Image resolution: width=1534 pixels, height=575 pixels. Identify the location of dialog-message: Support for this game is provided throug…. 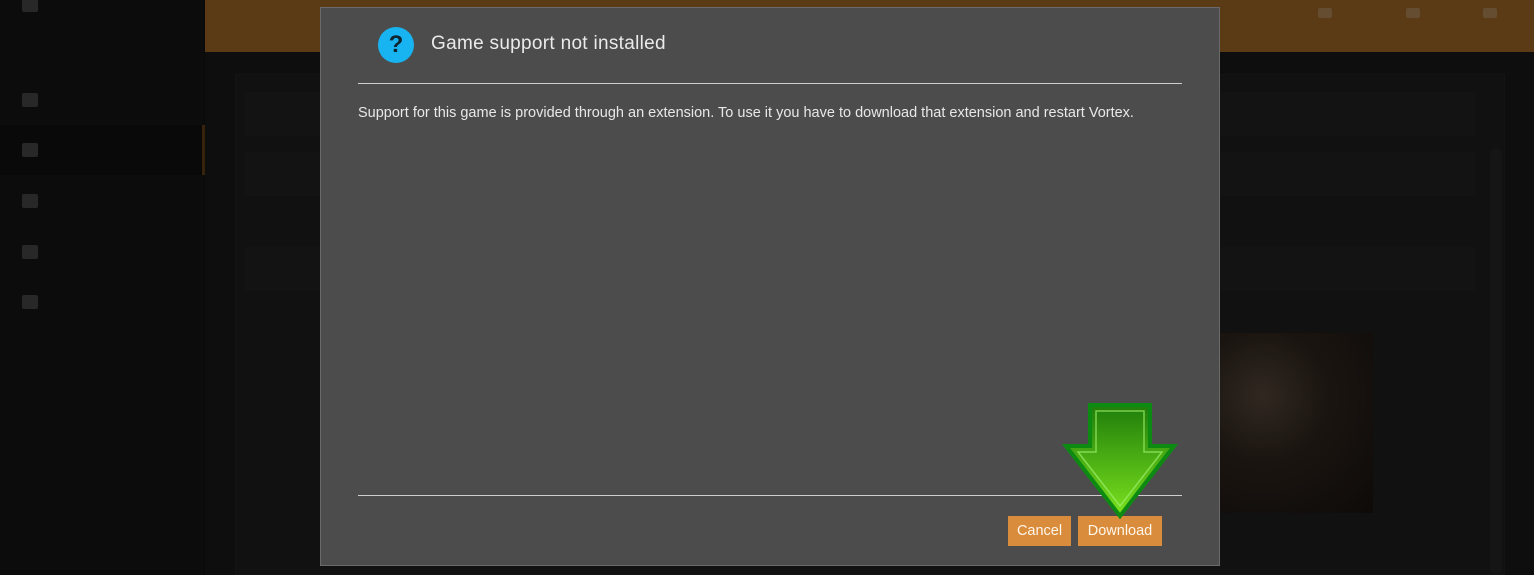
(746, 113).